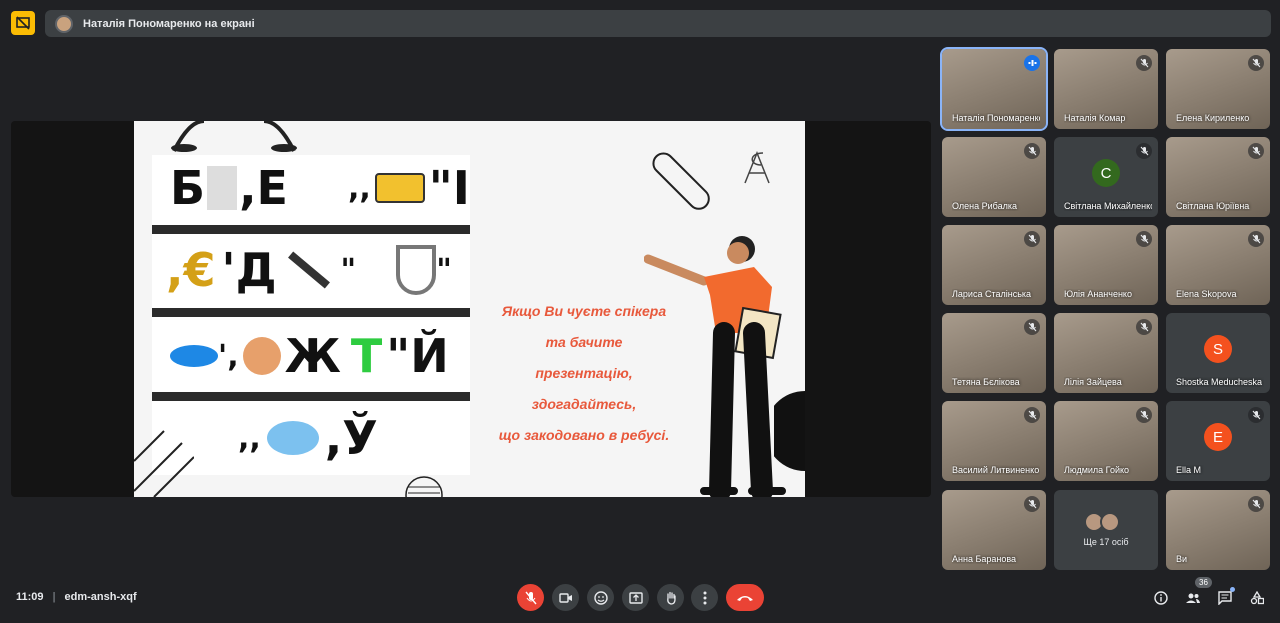  What do you see at coordinates (994, 265) in the screenshot?
I see `participant-tile: Лариса Сталінська` at bounding box center [994, 265].